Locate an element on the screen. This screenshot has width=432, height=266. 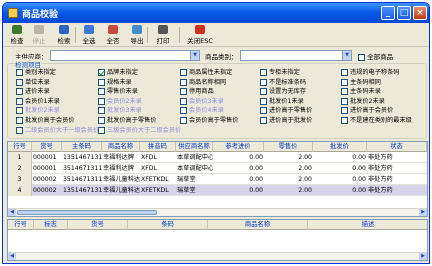
toolbar-button-4: 全否 is located at coordinates (113, 35).